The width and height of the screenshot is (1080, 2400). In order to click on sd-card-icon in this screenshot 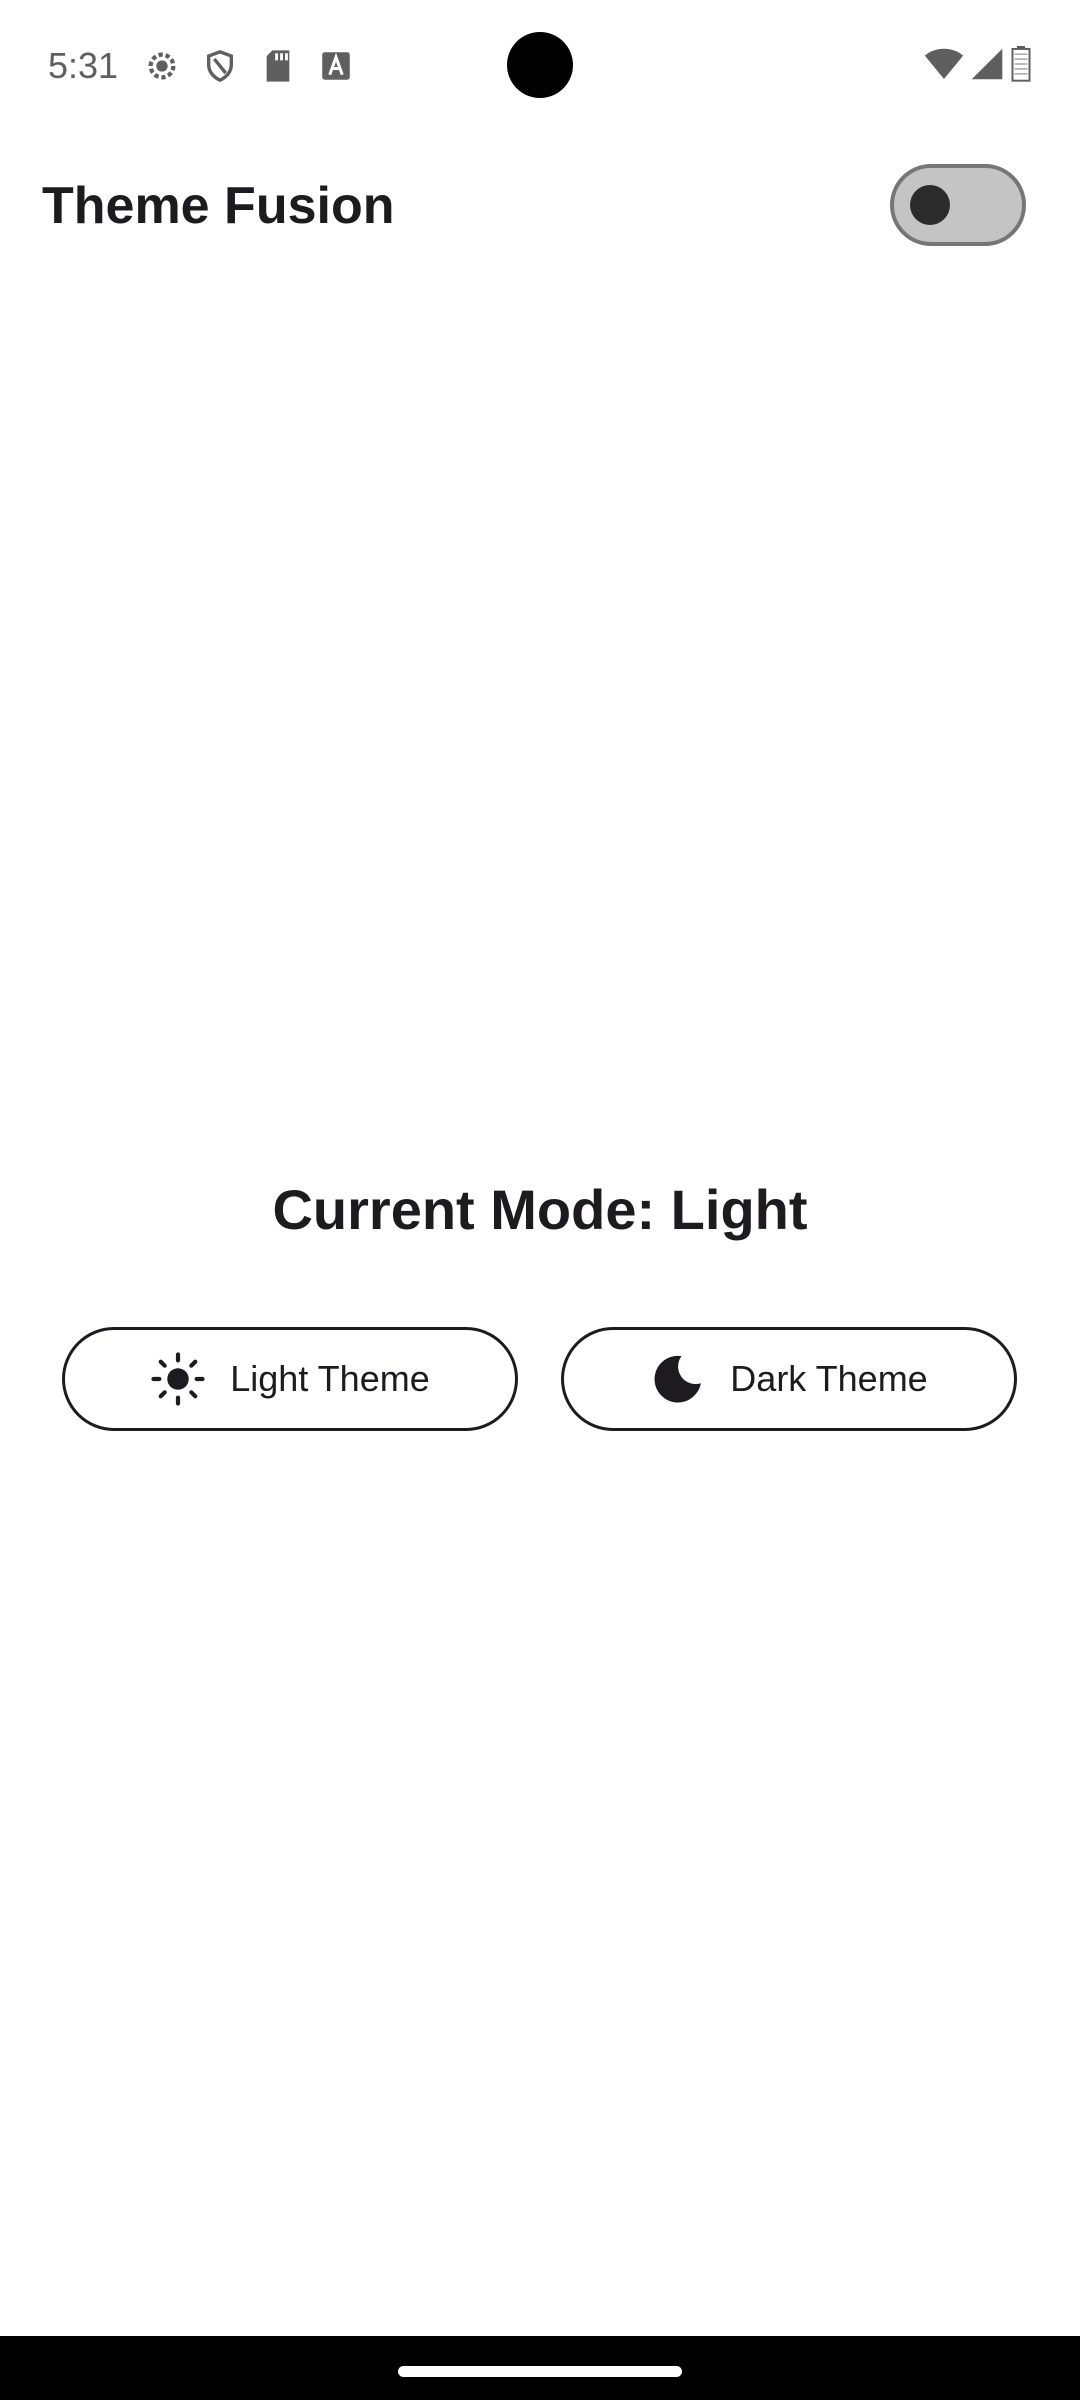, I will do `click(278, 66)`.